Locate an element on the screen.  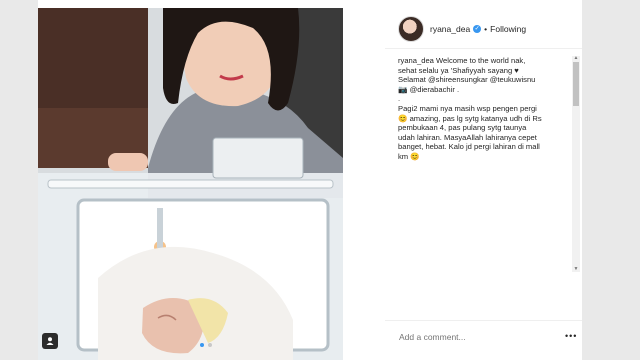
caption-line: Selamat @shireensungkar @teukuwisnu is located at coordinates (467, 80).